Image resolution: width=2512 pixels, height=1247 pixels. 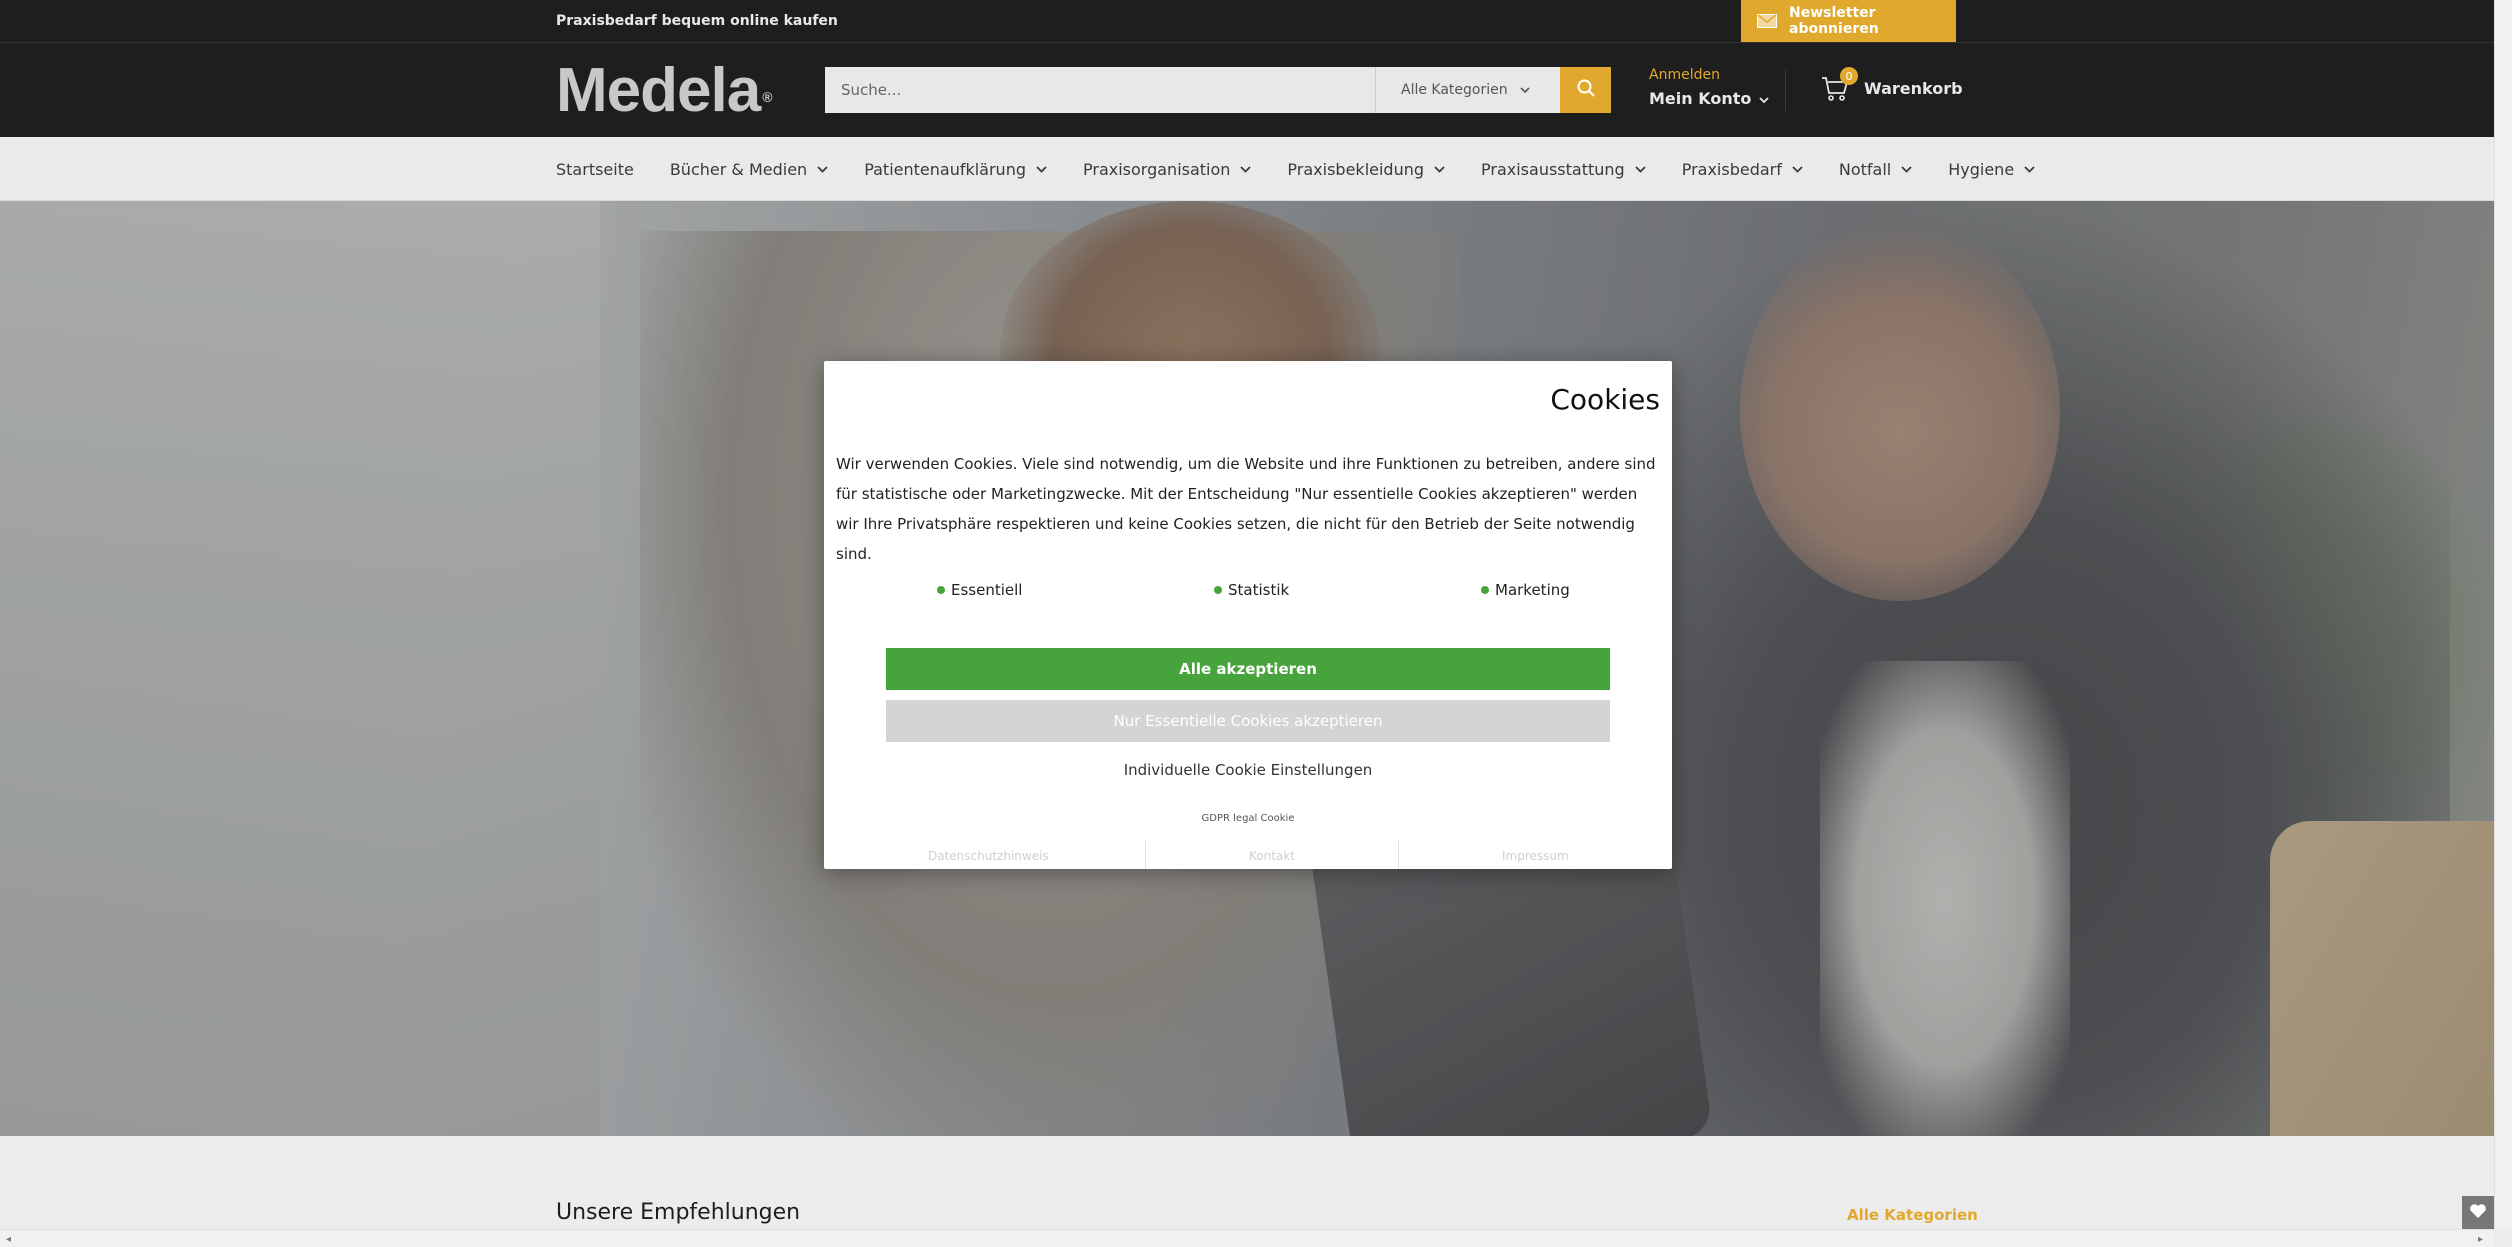 I want to click on nav-item-praxisausstattung: Praxisausstattung, so click(x=1563, y=169).